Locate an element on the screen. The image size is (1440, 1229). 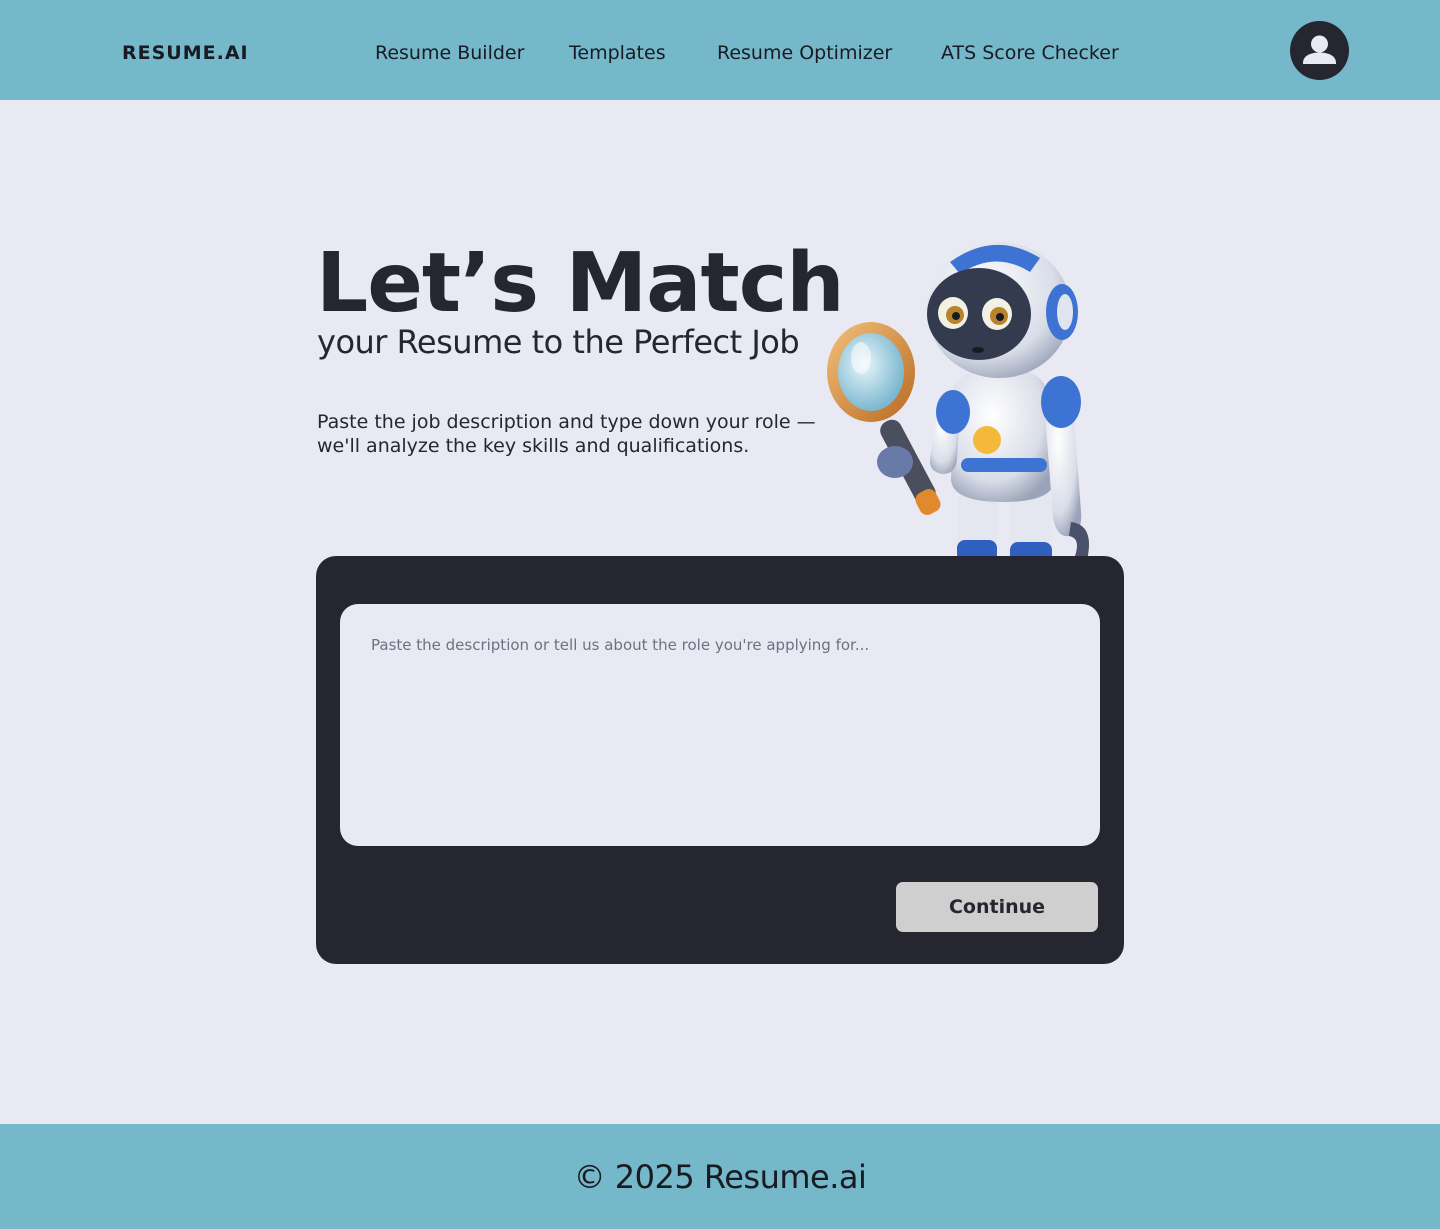
brand-logo: RESUME.AI is located at coordinates (185, 53).